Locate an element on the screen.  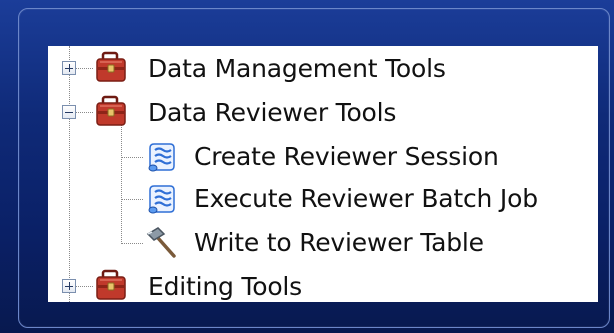
tree-item-label: Data Reviewer Tools is located at coordinates (272, 112).